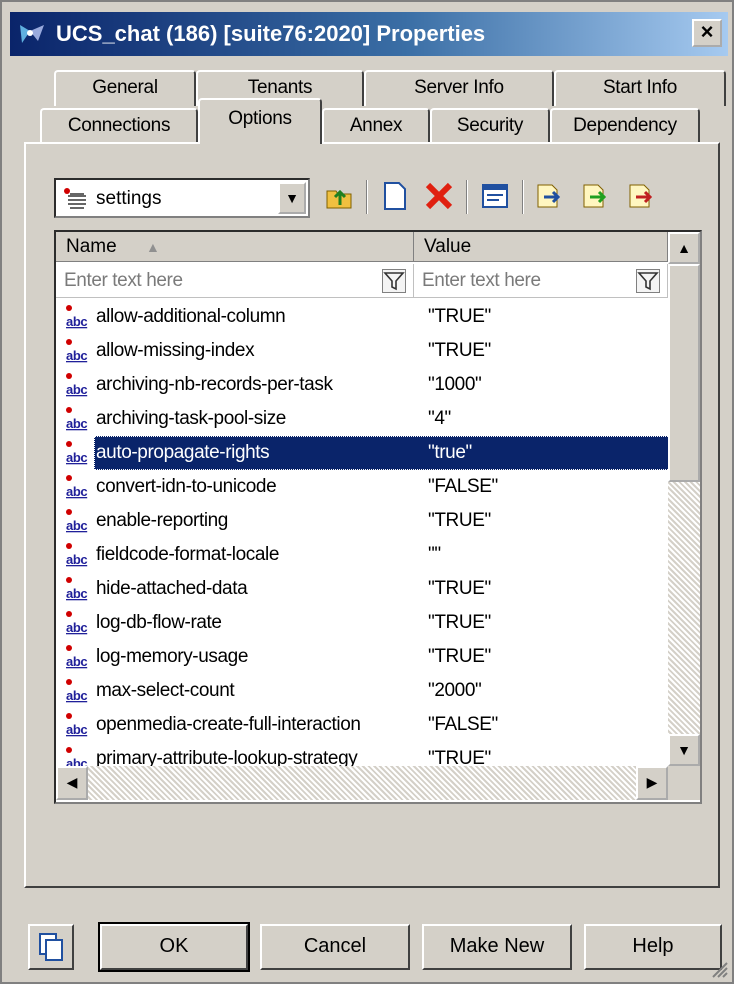 The width and height of the screenshot is (734, 984). I want to click on vertical-scroll-thumb, so click(684, 373).